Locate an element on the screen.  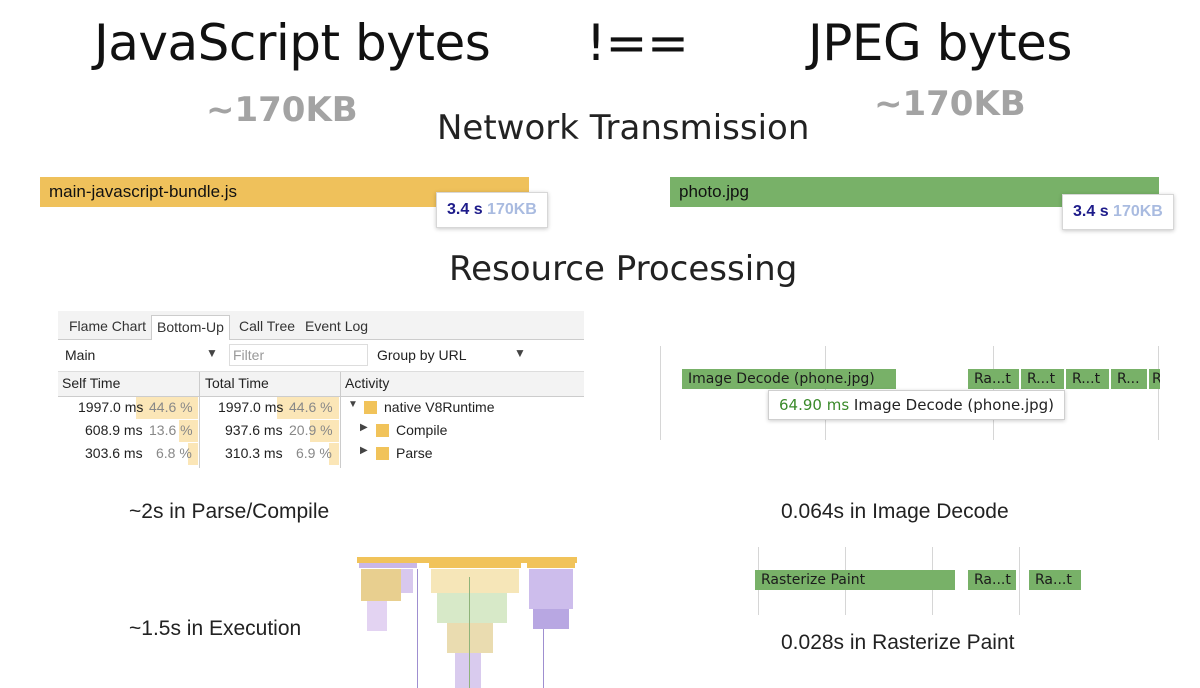
jpeg-network-filename: photo.jpg is located at coordinates (714, 191).